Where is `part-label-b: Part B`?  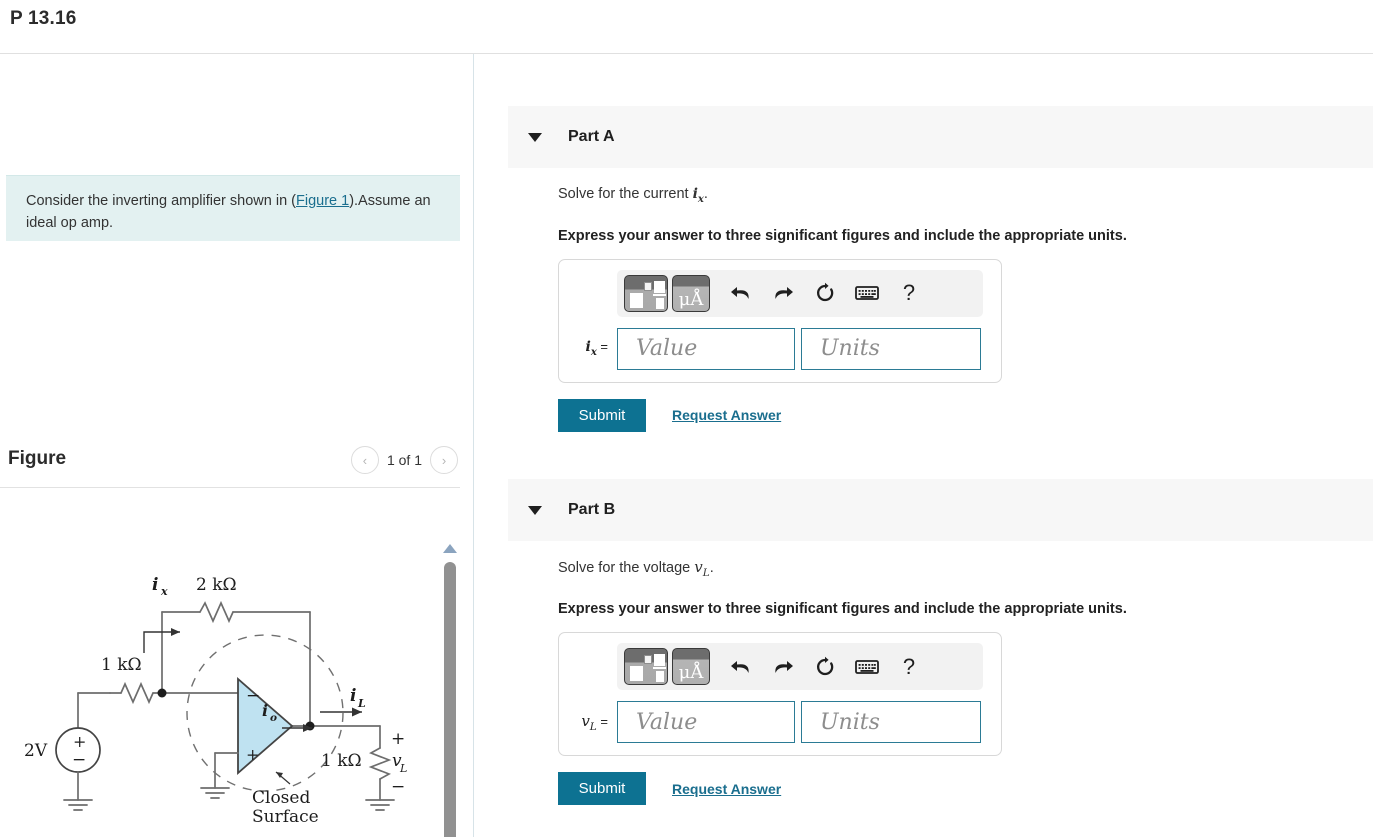 part-label-b: Part B is located at coordinates (592, 509).